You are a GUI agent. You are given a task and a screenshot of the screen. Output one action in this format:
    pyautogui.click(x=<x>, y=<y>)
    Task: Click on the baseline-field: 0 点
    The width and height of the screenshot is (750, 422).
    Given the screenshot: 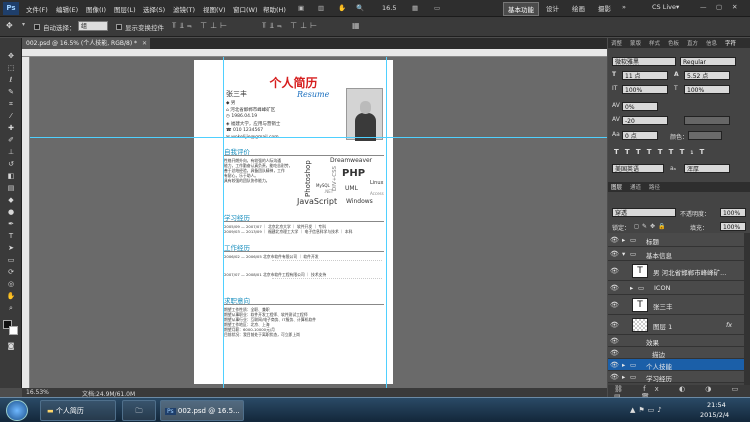 What is the action you would take?
    pyautogui.click(x=640, y=135)
    